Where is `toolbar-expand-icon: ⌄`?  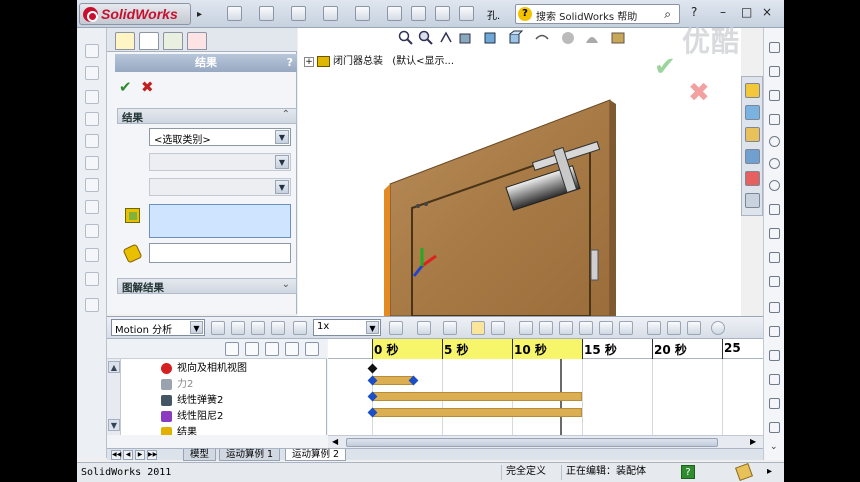
toolbar-expand-icon: ⌄ is located at coordinates (774, 447).